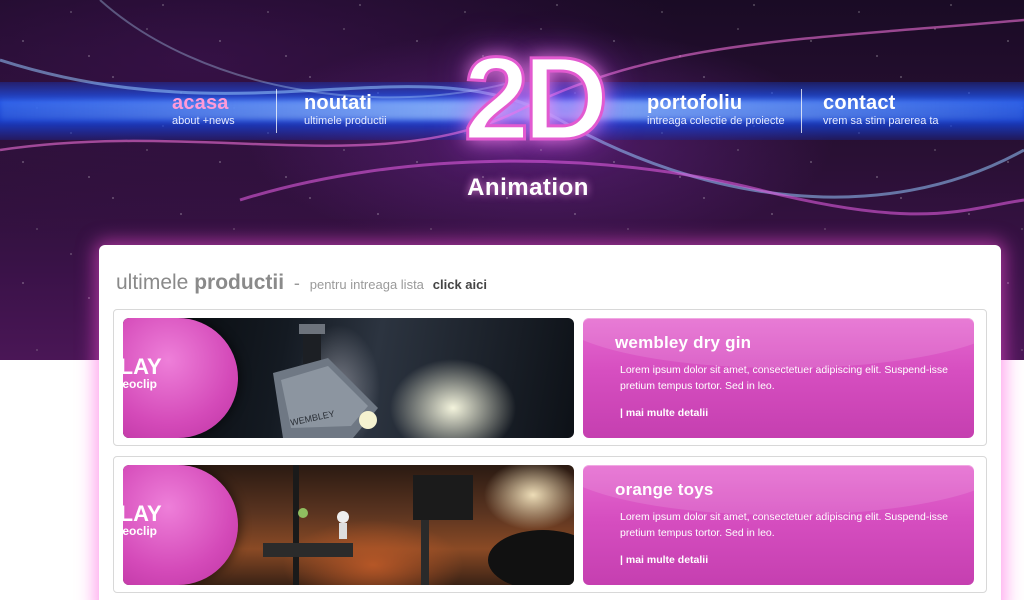 The image size is (1024, 600). I want to click on section-title-light: ultimele, so click(152, 282).